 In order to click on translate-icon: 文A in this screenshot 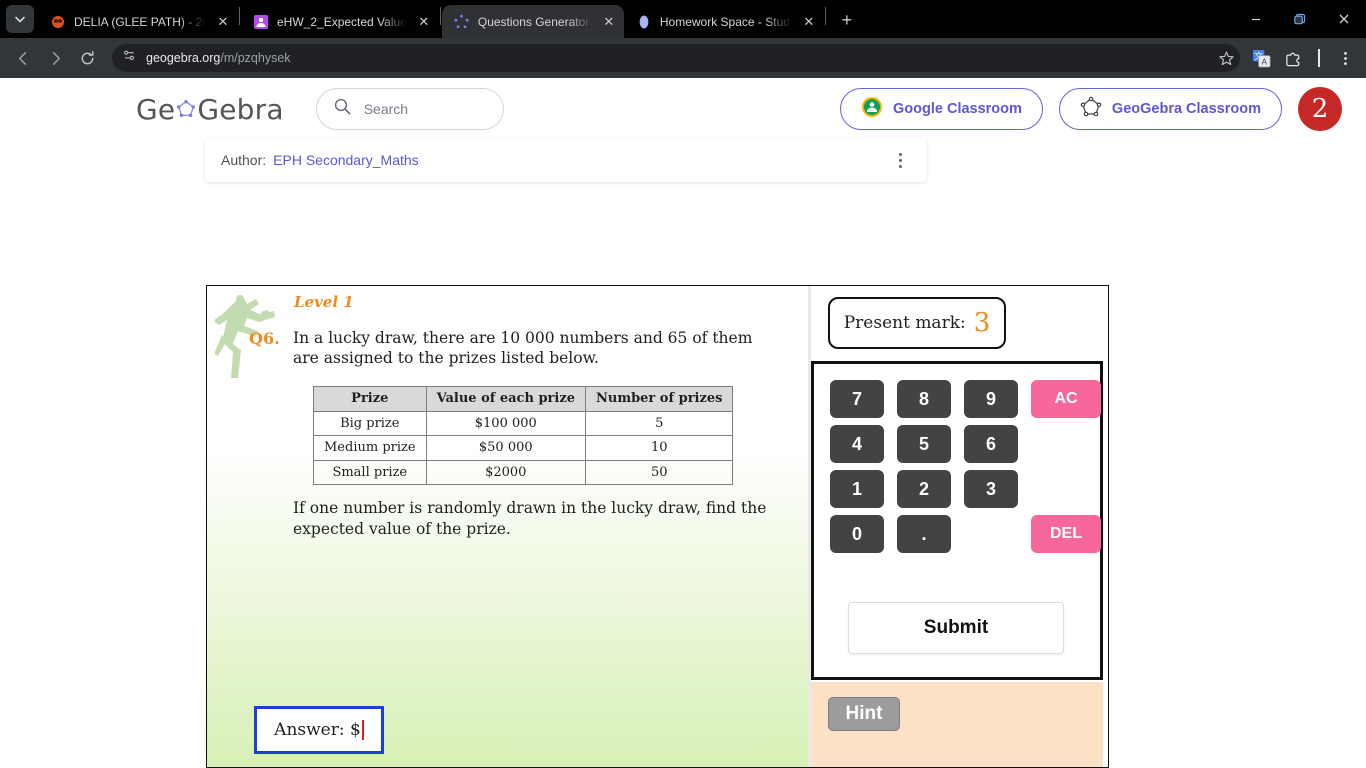, I will do `click(1261, 58)`.